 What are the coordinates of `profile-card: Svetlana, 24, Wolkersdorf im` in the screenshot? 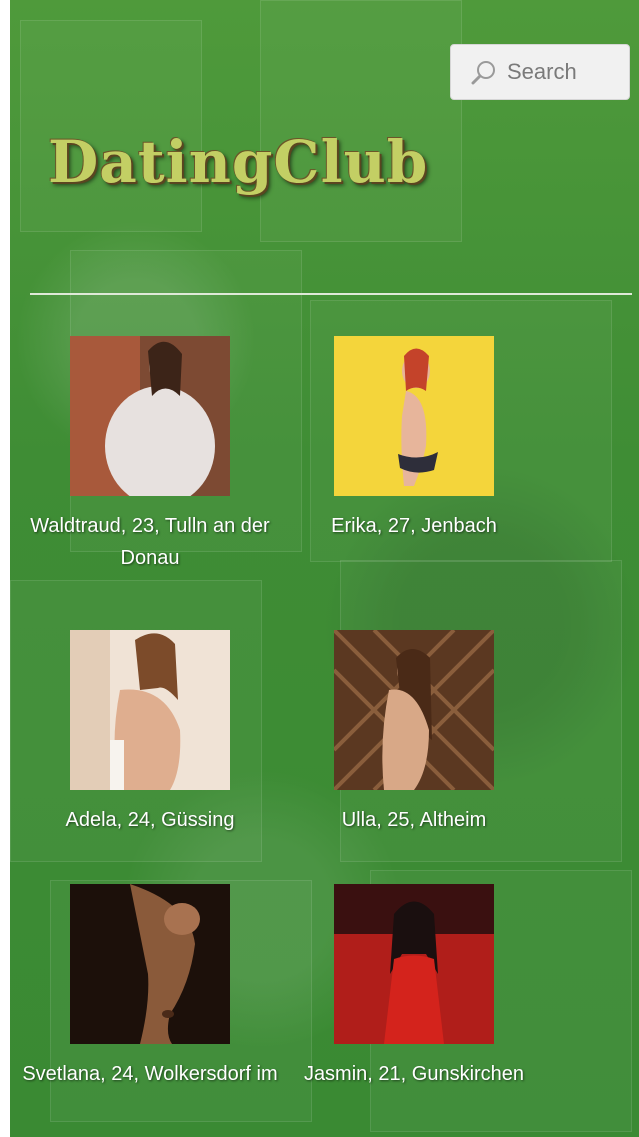 It's located at (150, 987).